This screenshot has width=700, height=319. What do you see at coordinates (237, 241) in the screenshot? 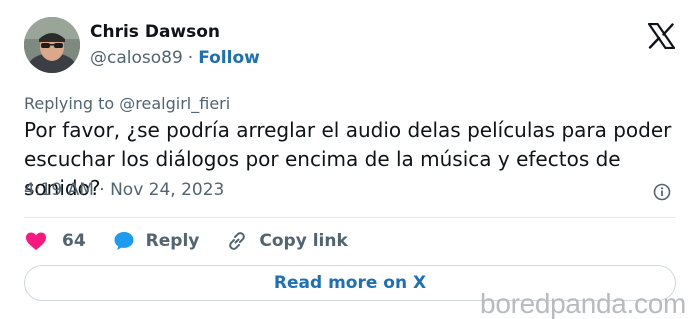
I see `link-icon` at bounding box center [237, 241].